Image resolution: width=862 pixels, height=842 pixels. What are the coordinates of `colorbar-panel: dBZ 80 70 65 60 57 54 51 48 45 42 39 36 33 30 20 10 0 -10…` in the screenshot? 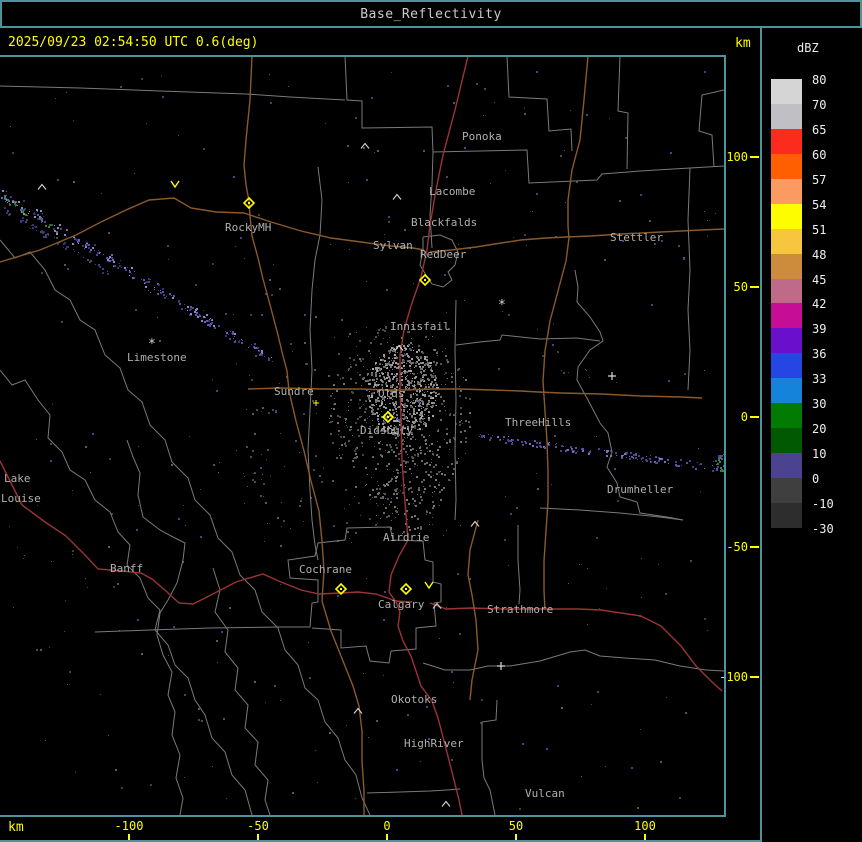 It's located at (811, 435).